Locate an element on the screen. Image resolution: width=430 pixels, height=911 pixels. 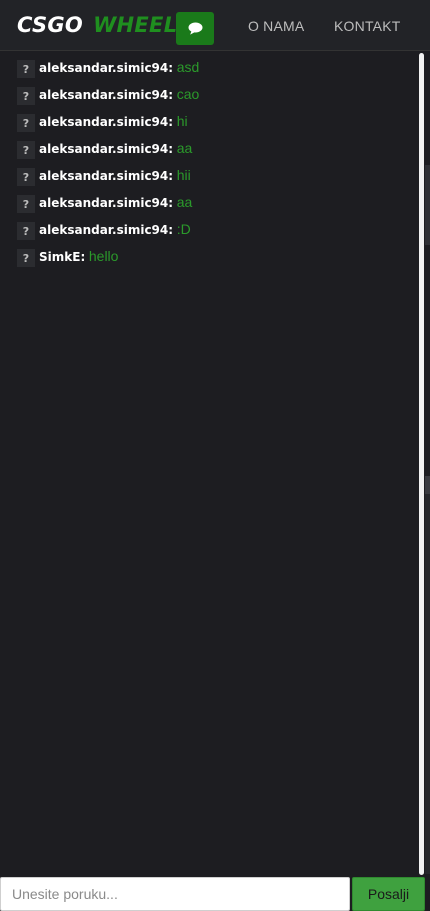
send-button: Posalji is located at coordinates (388, 894).